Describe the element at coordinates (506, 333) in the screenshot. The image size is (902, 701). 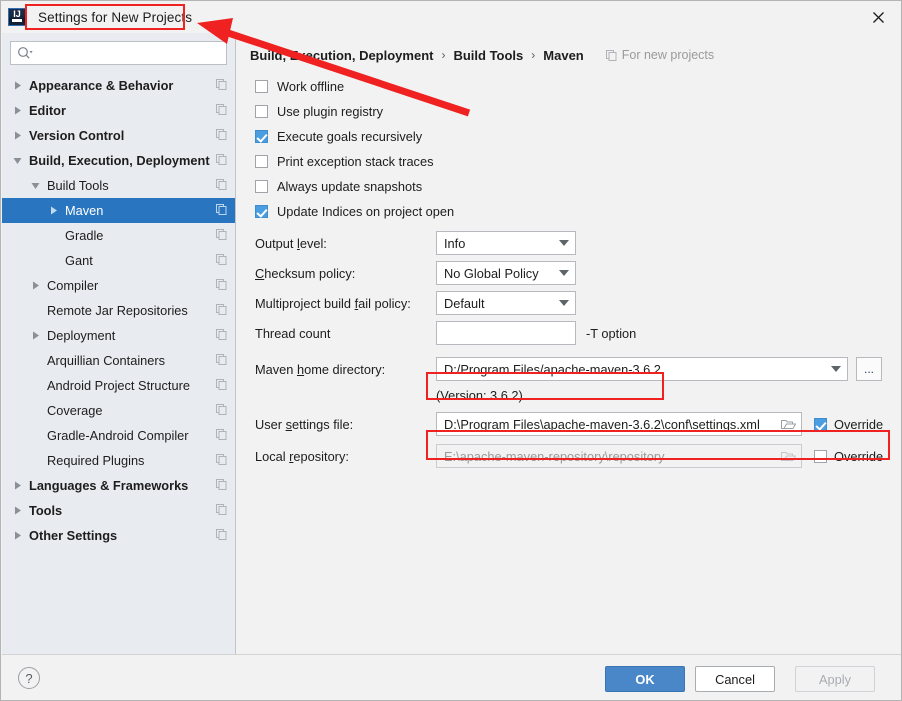
I see `thread-count-input` at that location.